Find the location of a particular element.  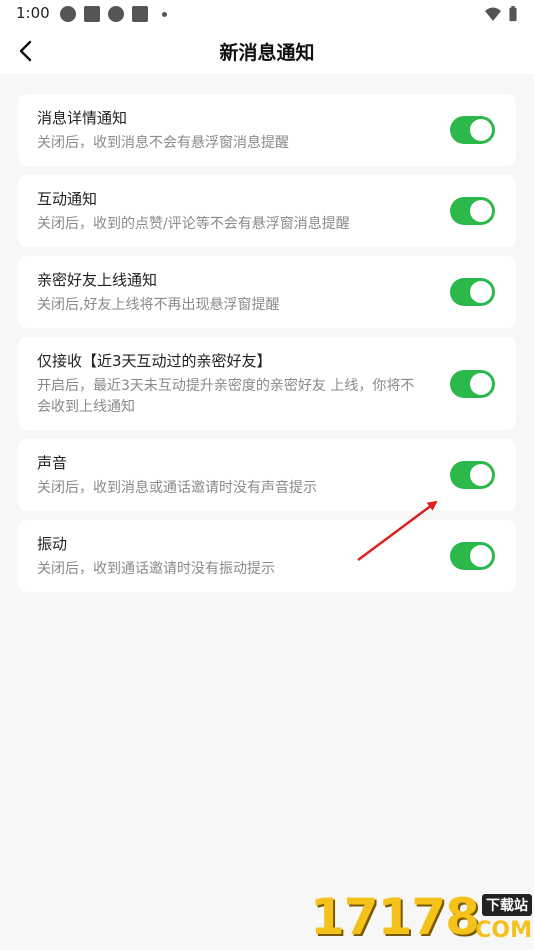

sound-toggle is located at coordinates (472, 475).